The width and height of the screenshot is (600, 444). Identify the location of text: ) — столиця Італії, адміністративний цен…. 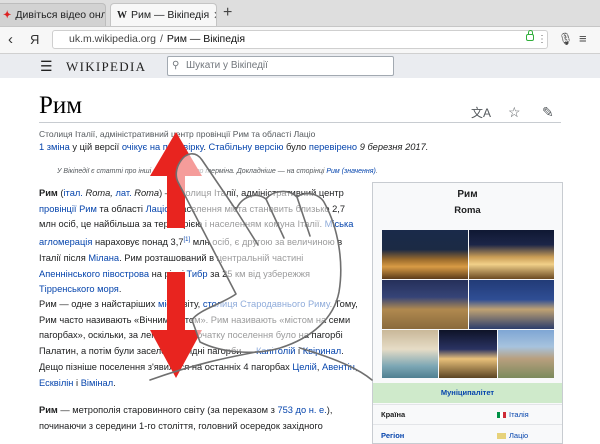
(251, 193).